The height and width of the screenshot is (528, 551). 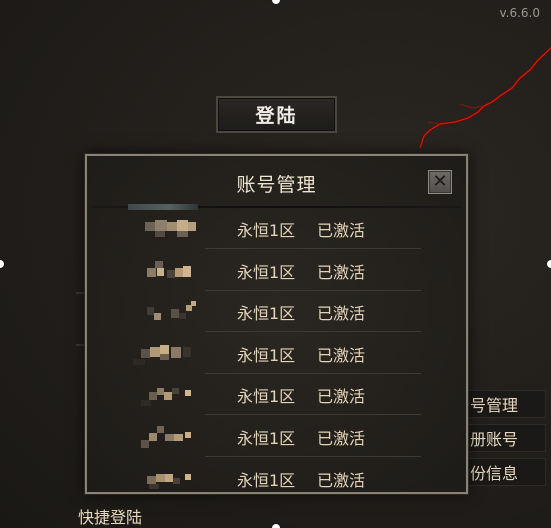 I want to click on dialog-title: 账号管理, so click(x=276, y=185).